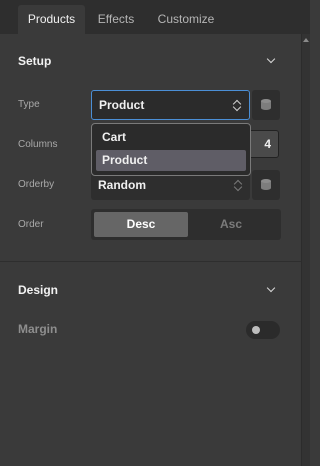 This screenshot has width=320, height=466. Describe the element at coordinates (305, 250) in the screenshot. I see `scrollbar` at that location.